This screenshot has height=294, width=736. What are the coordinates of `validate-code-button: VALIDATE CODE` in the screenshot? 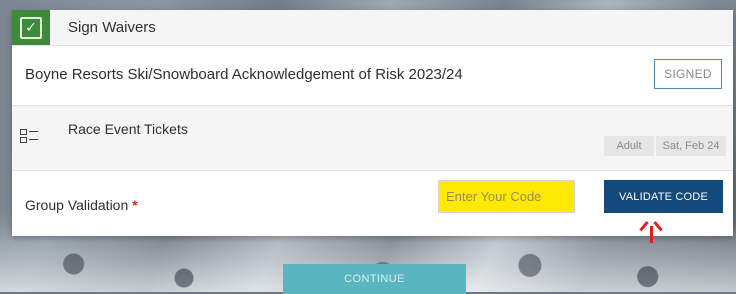 It's located at (663, 196).